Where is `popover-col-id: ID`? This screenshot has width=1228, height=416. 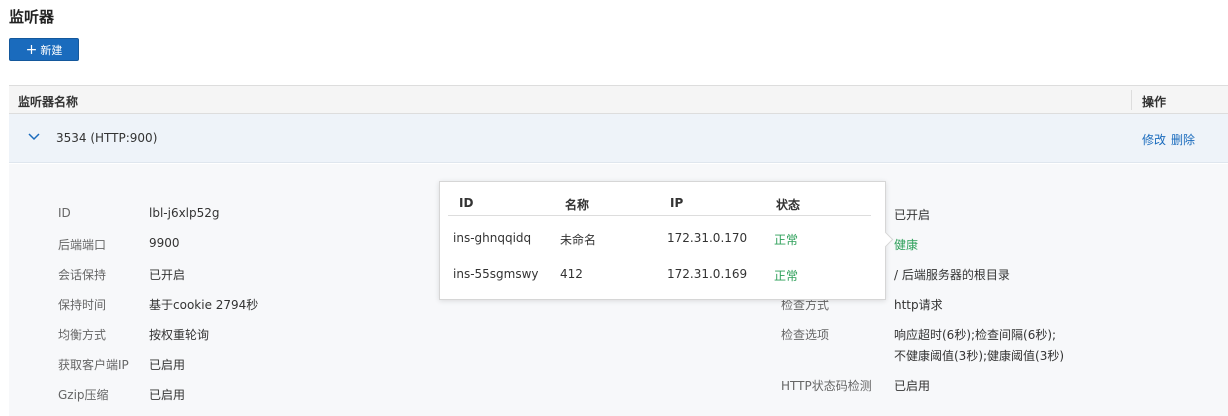
popover-col-id: ID is located at coordinates (466, 203).